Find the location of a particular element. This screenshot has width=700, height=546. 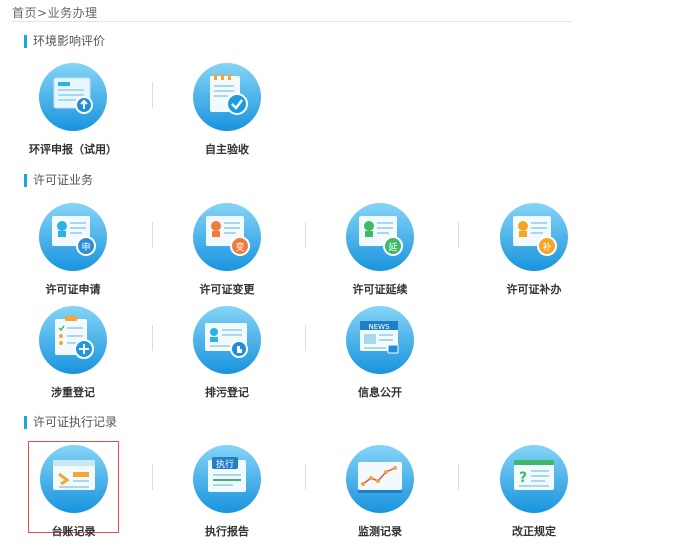

badge-text: 执行 is located at coordinates (225, 464).